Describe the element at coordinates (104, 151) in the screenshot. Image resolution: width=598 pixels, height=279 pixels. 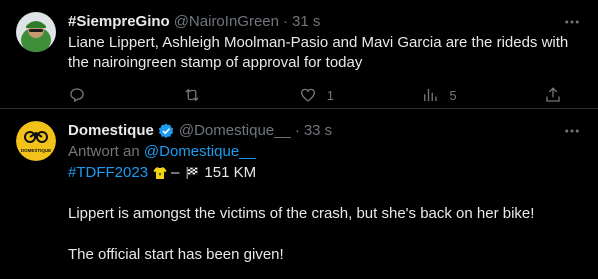
I see `reply-prefix: Antwort an` at that location.